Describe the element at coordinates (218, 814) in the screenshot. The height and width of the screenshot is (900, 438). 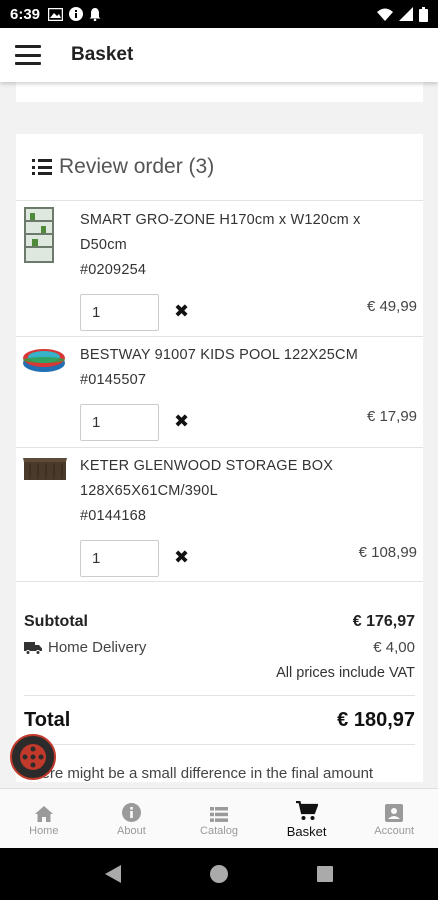
I see `catalog-icon` at that location.